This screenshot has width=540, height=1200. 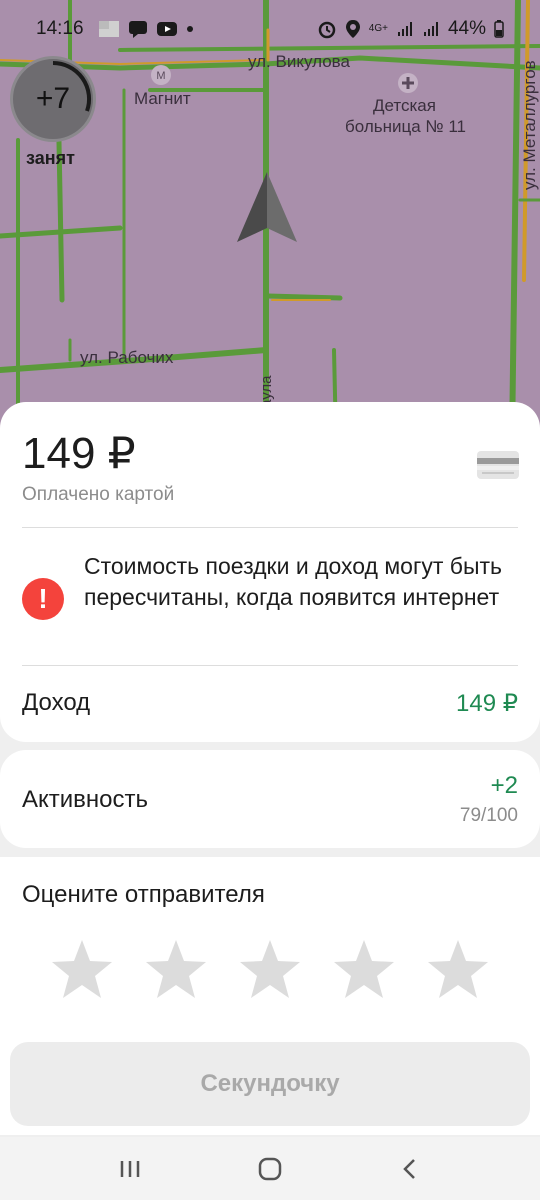 What do you see at coordinates (487, 703) in the screenshot?
I see `income-value: 149 ₽` at bounding box center [487, 703].